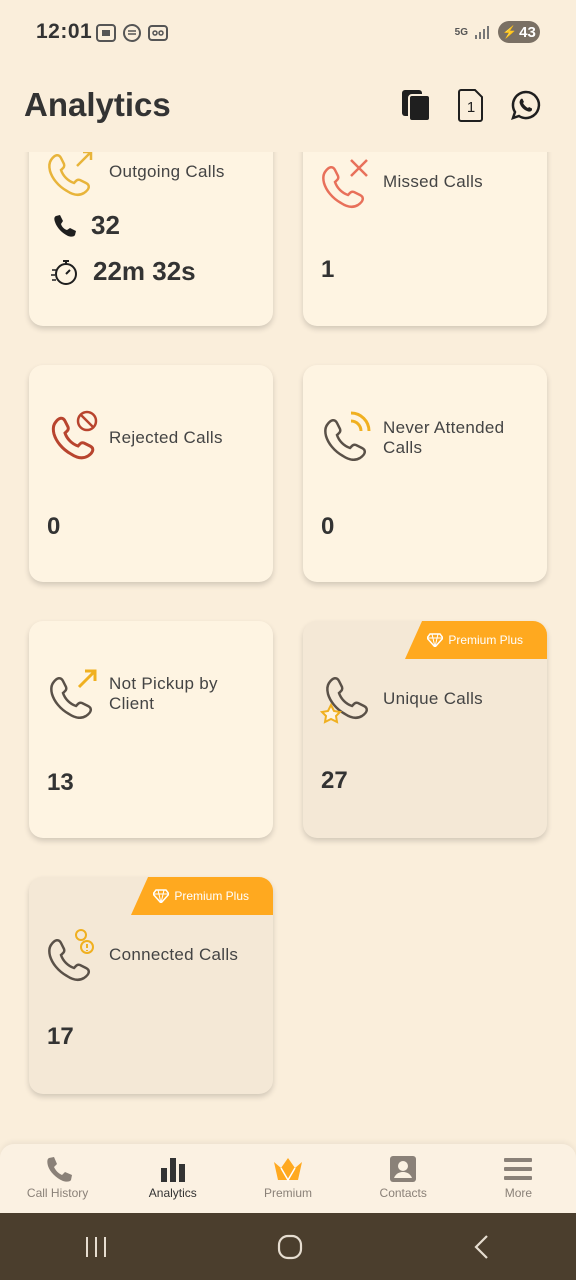 The image size is (576, 1280). Describe the element at coordinates (96, 1247) in the screenshot. I see `recent-apps-icon` at that location.